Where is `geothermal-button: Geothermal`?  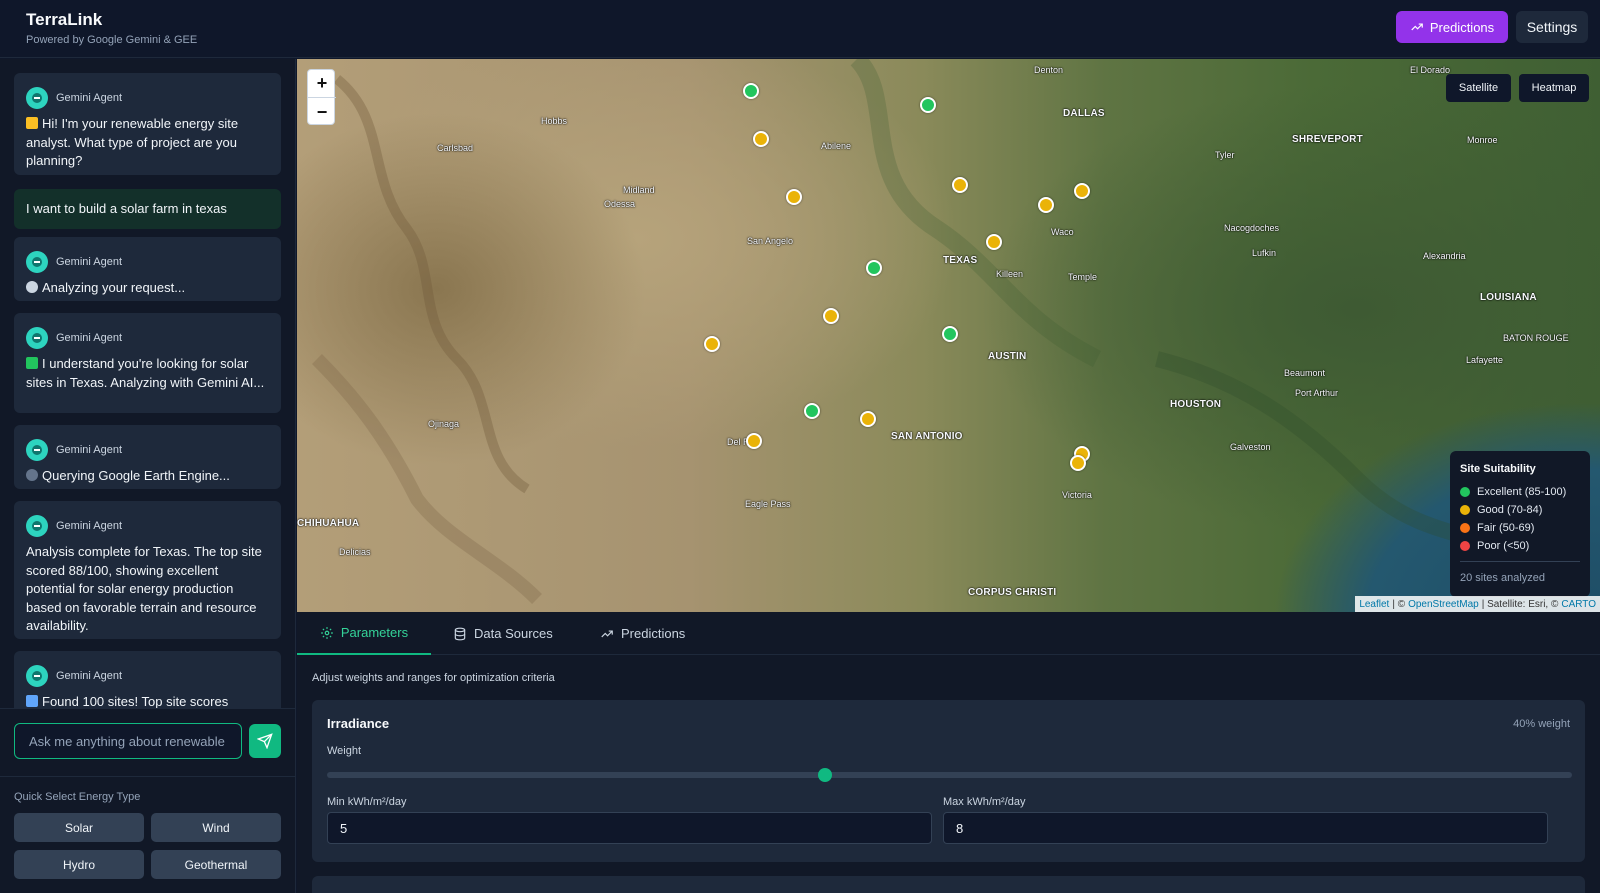
geothermal-button: Geothermal is located at coordinates (216, 864).